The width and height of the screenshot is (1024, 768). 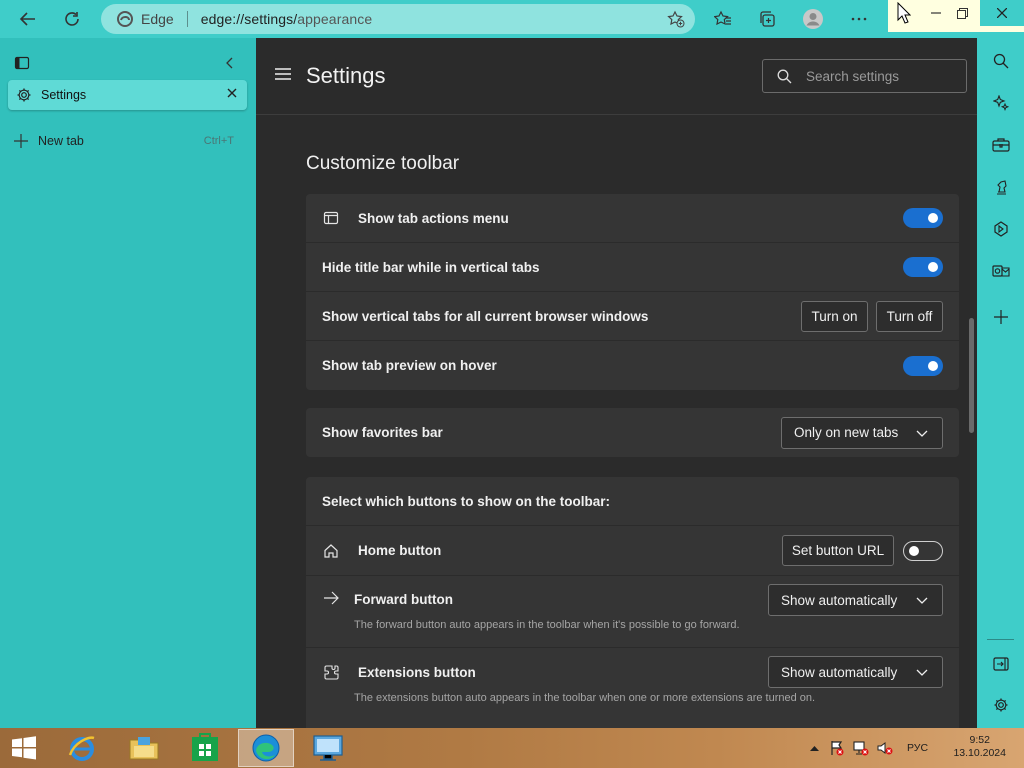 I want to click on address-separator, so click(x=187, y=19).